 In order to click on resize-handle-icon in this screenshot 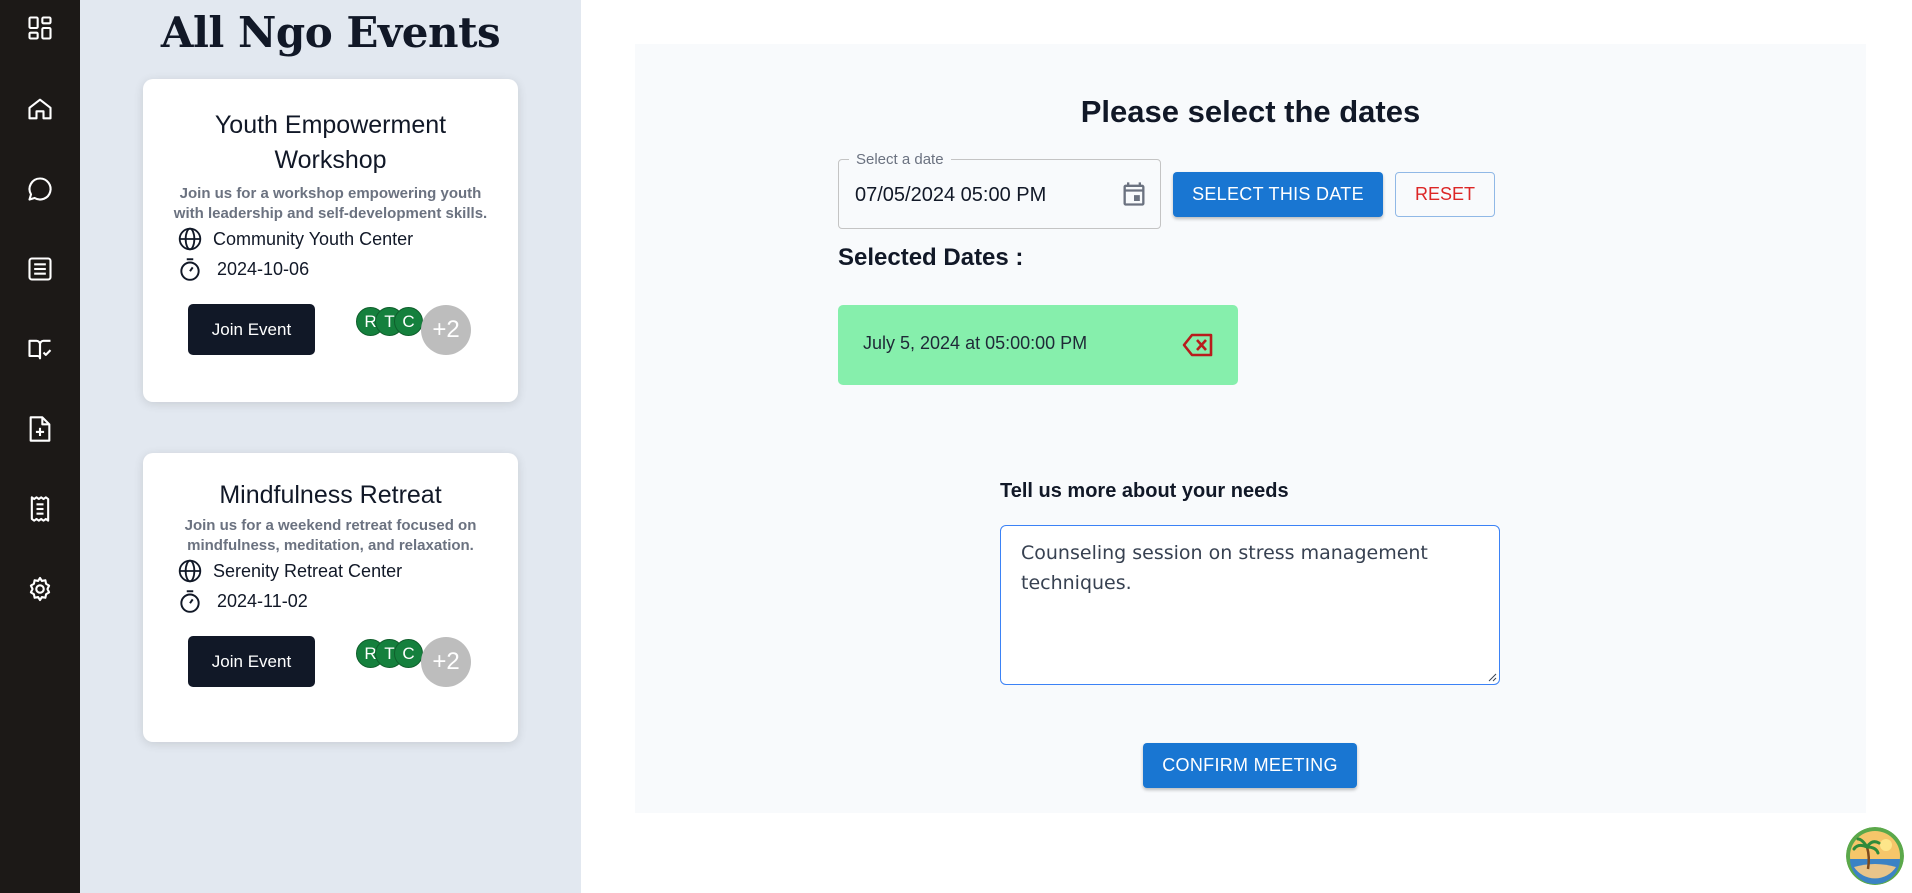, I will do `click(1492, 677)`.